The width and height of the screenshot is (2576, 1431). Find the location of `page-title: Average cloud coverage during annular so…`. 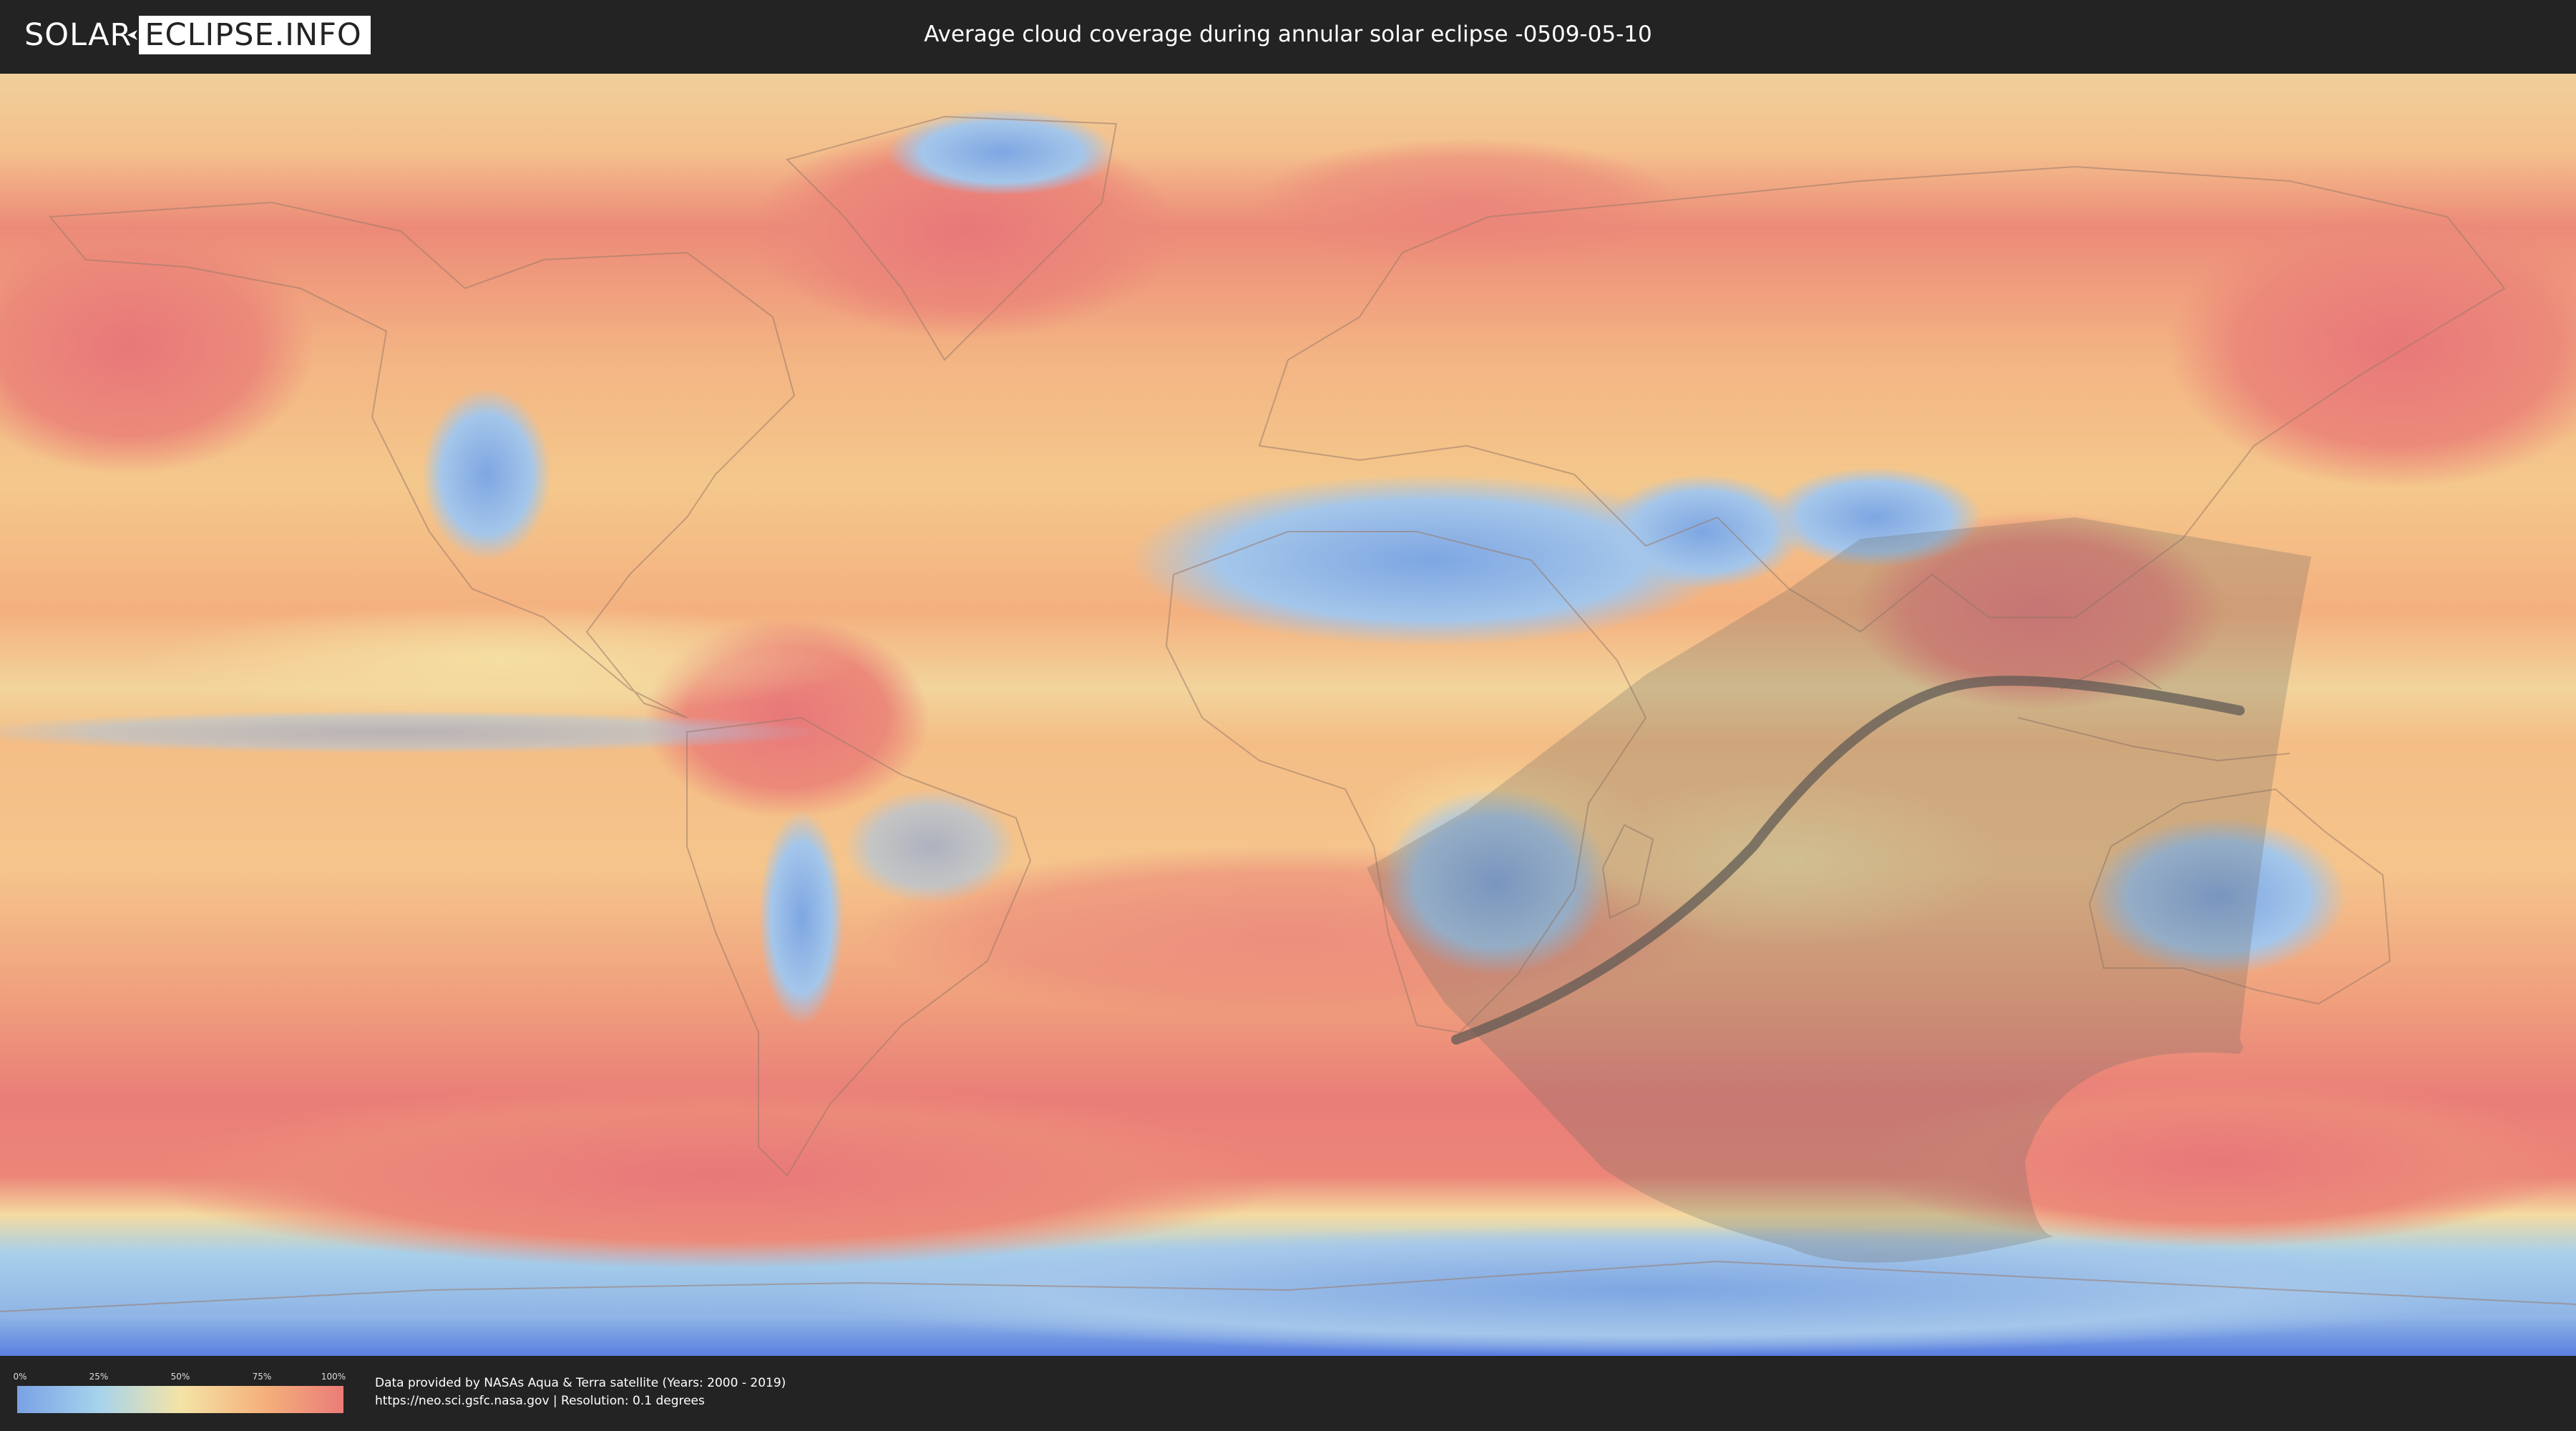

page-title: Average cloud coverage during annular so… is located at coordinates (1288, 34).